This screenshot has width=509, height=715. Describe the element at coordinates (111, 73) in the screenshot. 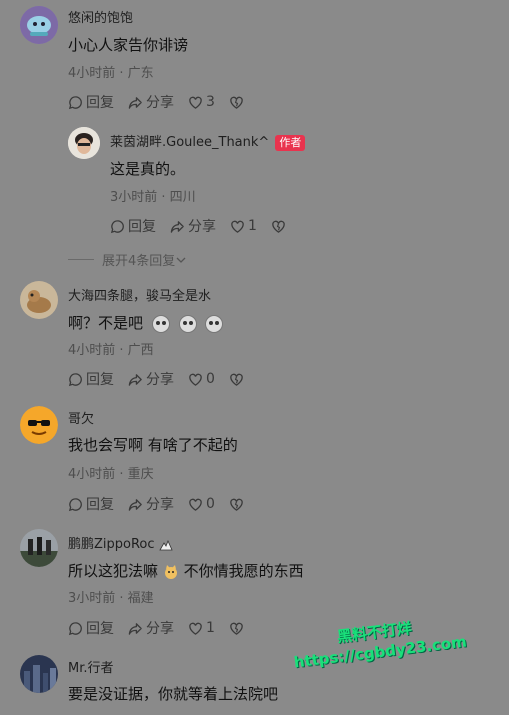

I see `comment-meta: 4小时前 · 广东` at that location.